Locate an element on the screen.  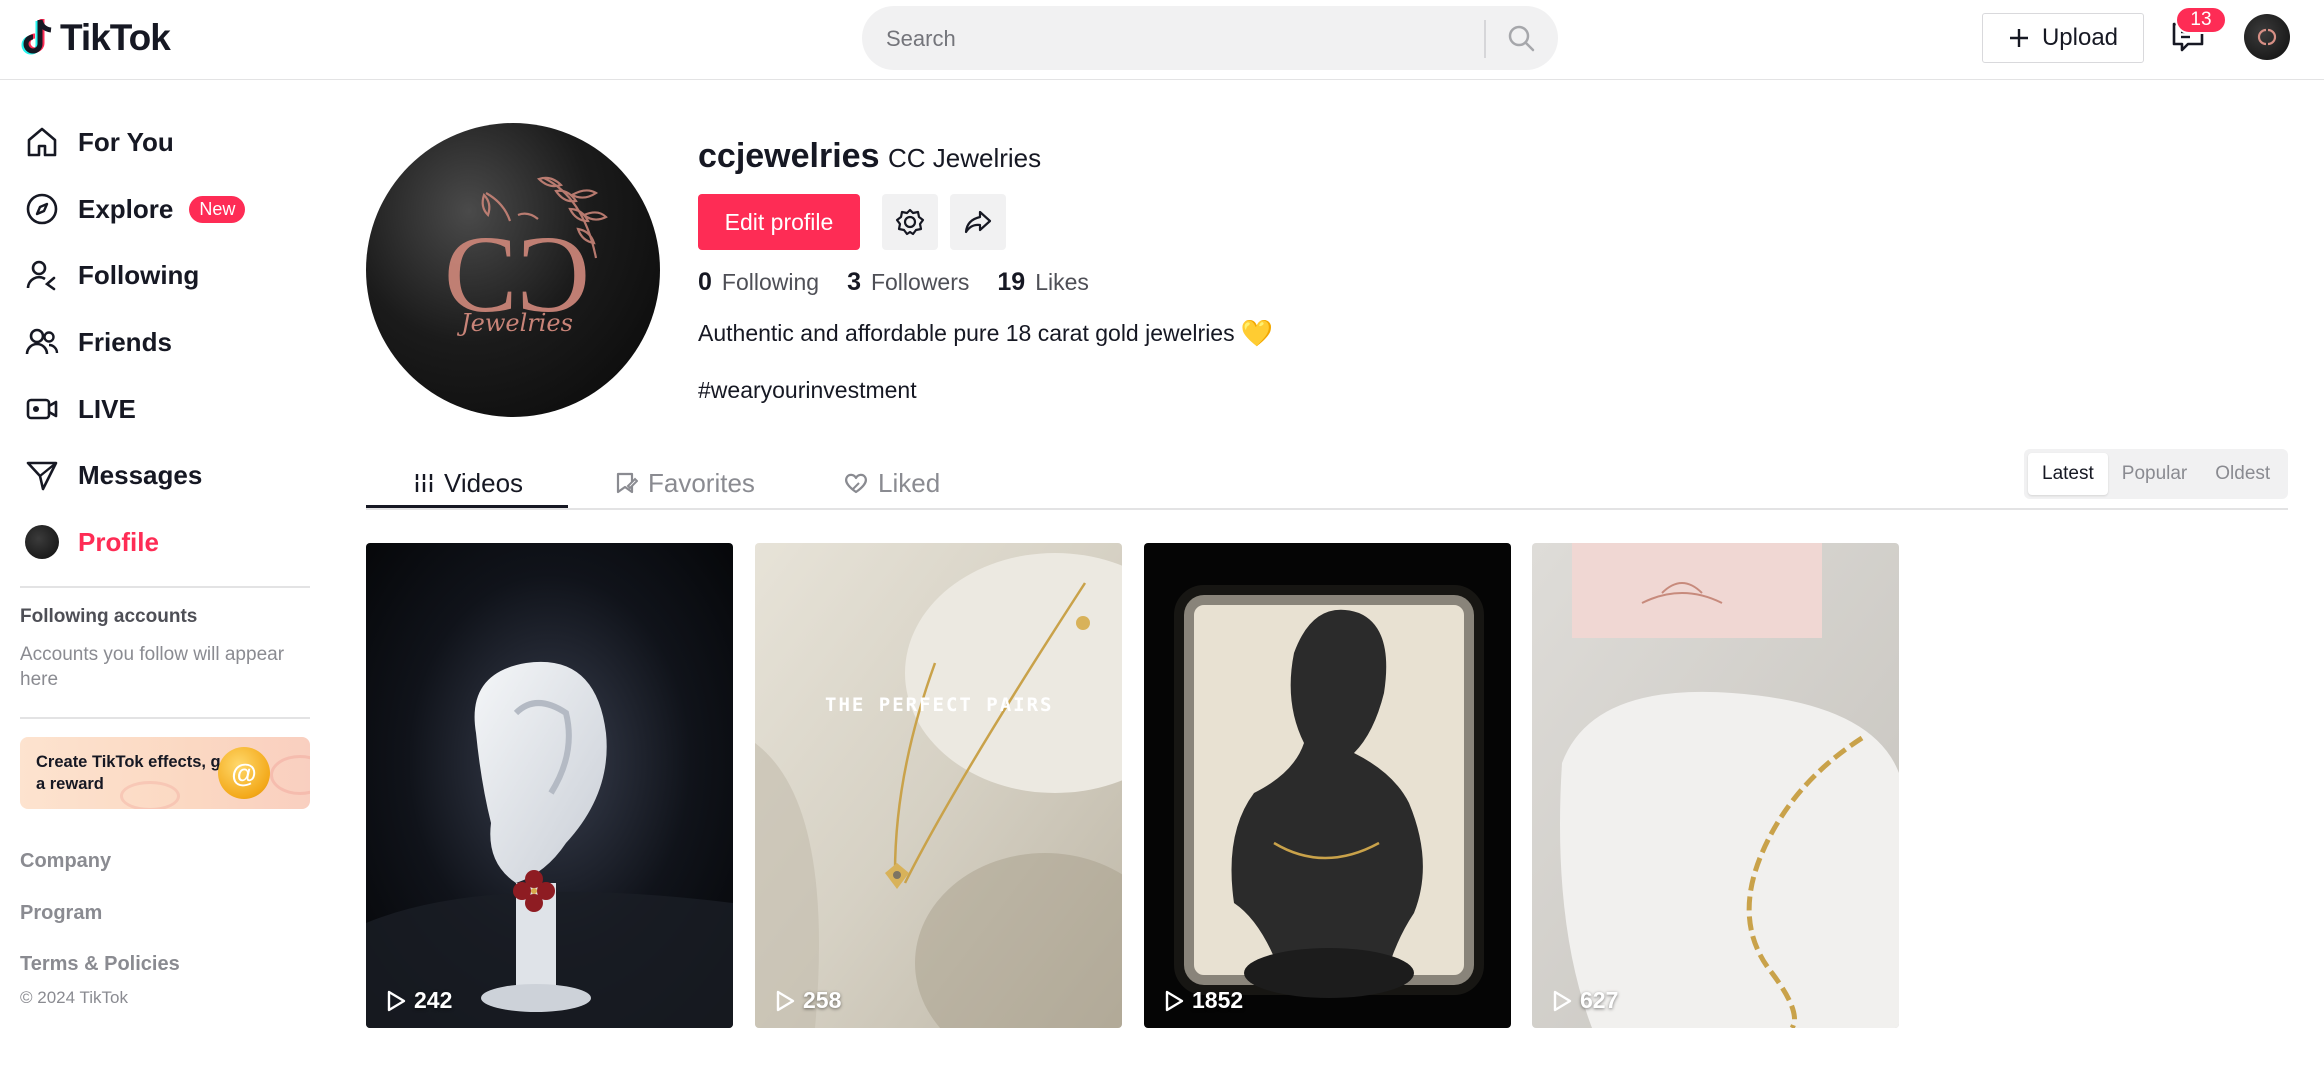
view-count: 258 is located at coordinates (808, 1000).